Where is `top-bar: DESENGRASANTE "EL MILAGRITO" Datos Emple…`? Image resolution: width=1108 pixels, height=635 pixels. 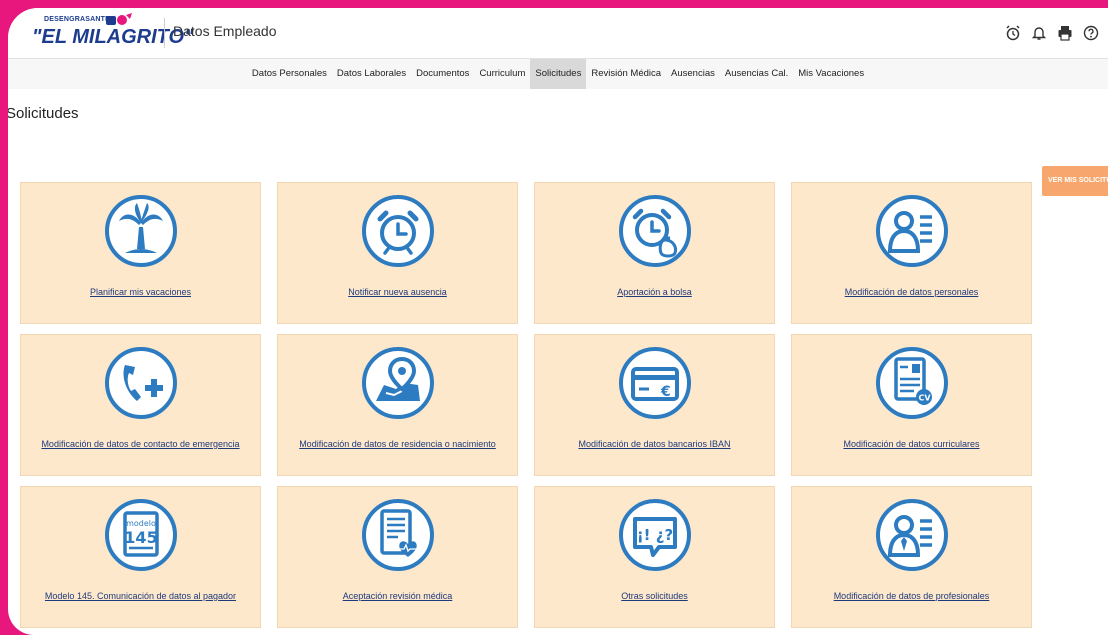 top-bar: DESENGRASANTE "EL MILAGRITO" Datos Emple… is located at coordinates (558, 33).